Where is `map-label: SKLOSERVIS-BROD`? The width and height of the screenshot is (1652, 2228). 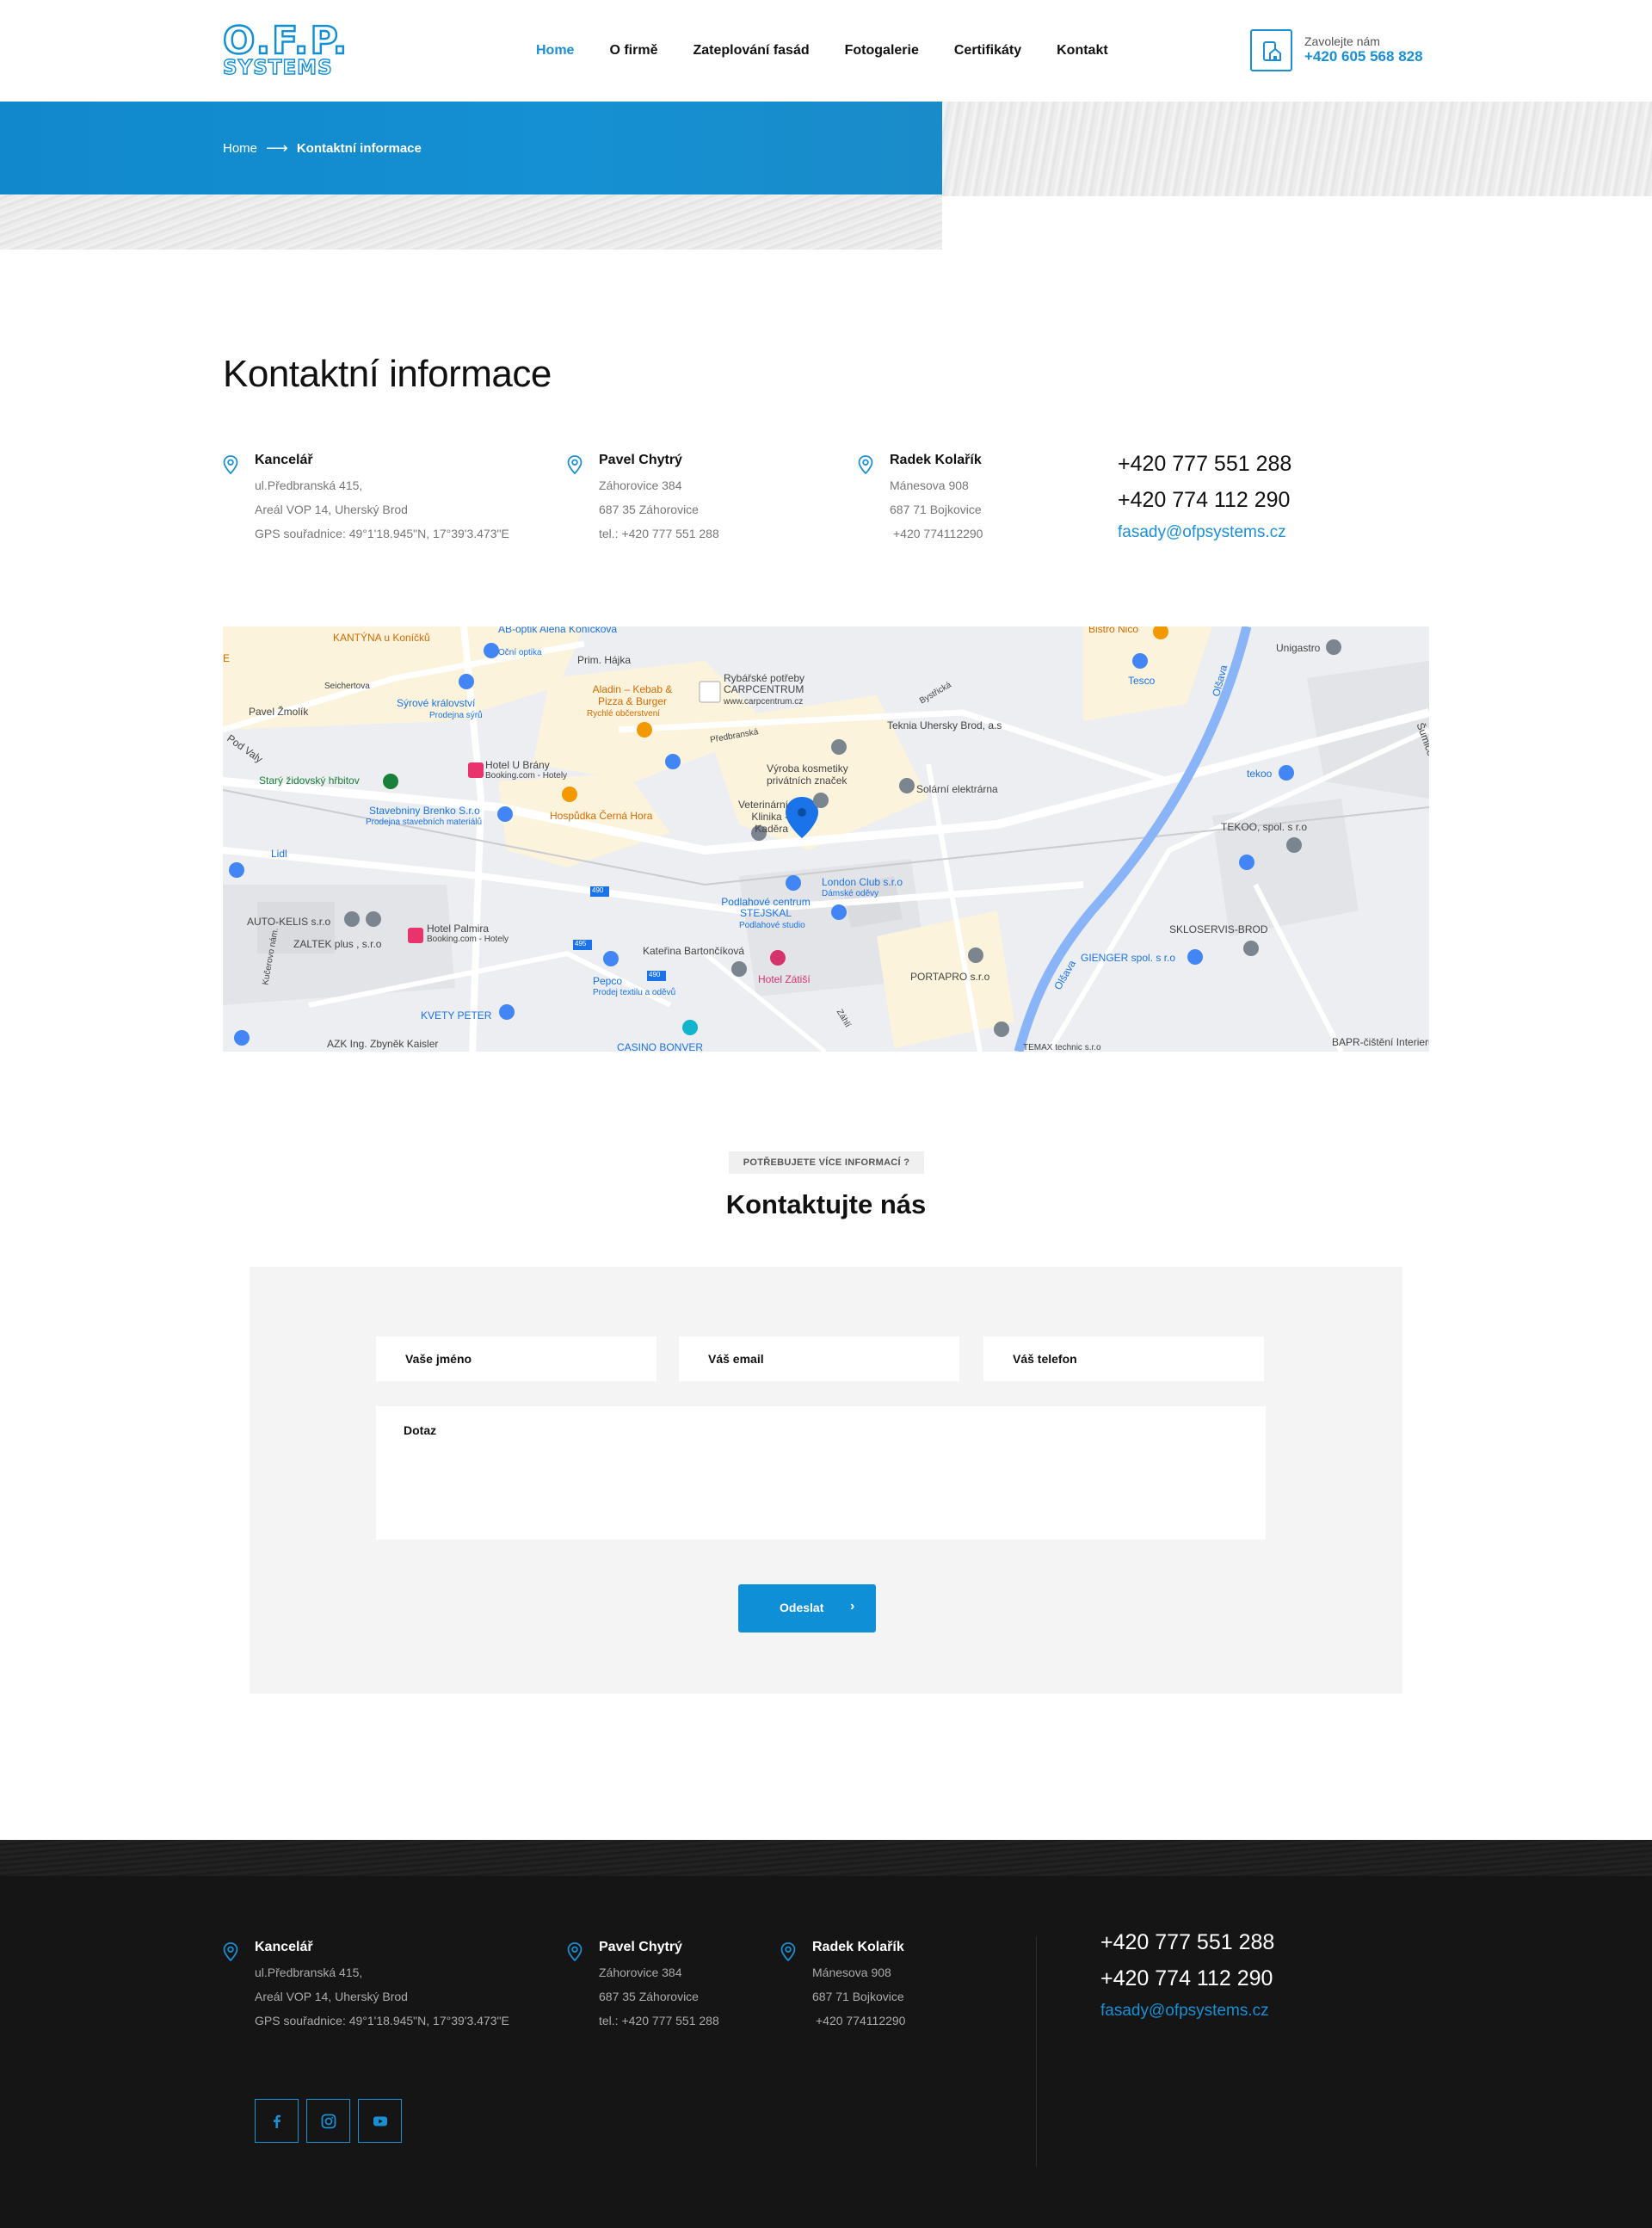 map-label: SKLOSERVIS-BROD is located at coordinates (1218, 929).